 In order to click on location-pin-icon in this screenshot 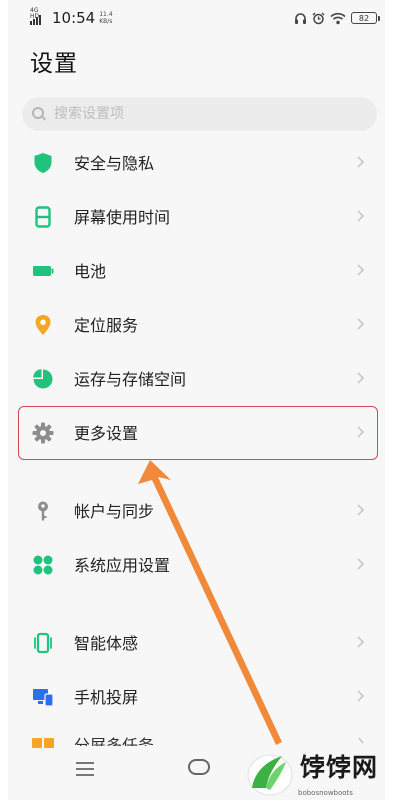, I will do `click(43, 325)`.